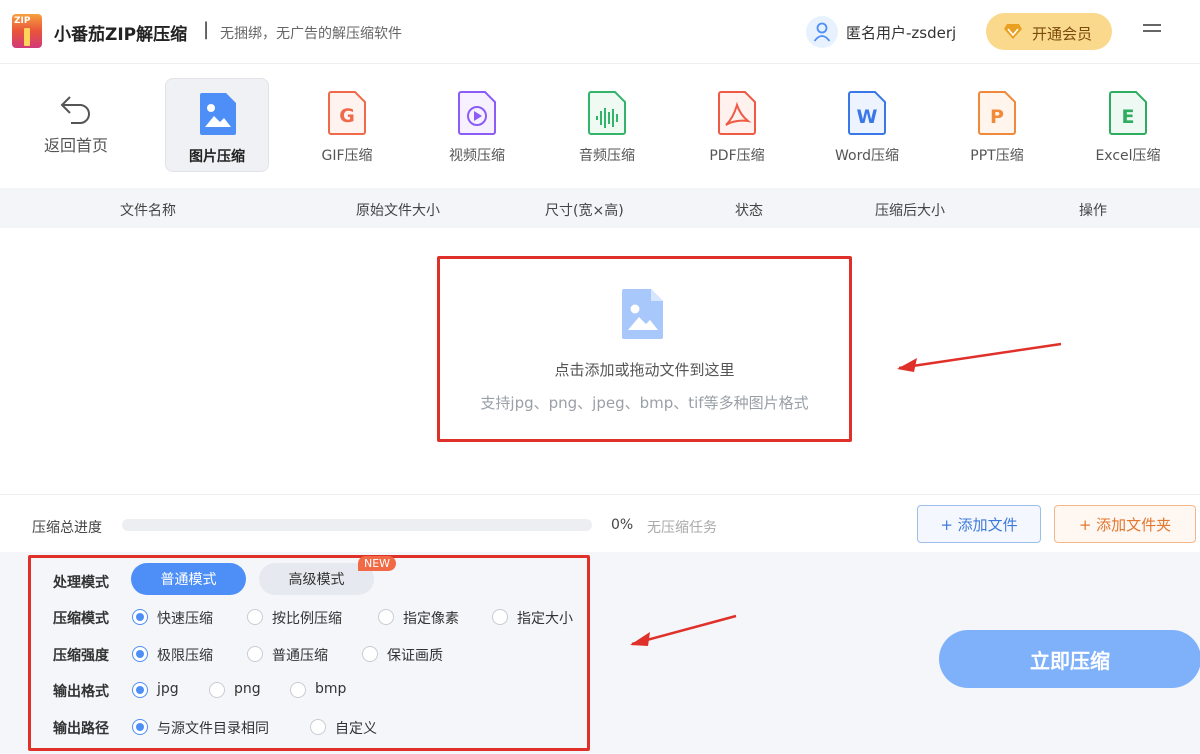 This screenshot has width=1200, height=754. Describe the element at coordinates (622, 525) in the screenshot. I see `progress-percent: 0%` at that location.